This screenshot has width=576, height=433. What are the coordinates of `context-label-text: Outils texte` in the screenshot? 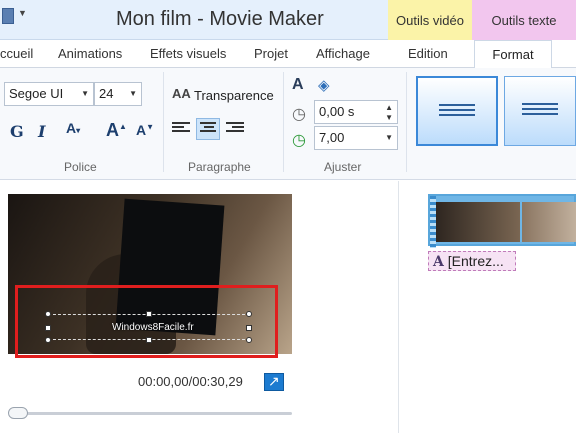 It's located at (524, 20).